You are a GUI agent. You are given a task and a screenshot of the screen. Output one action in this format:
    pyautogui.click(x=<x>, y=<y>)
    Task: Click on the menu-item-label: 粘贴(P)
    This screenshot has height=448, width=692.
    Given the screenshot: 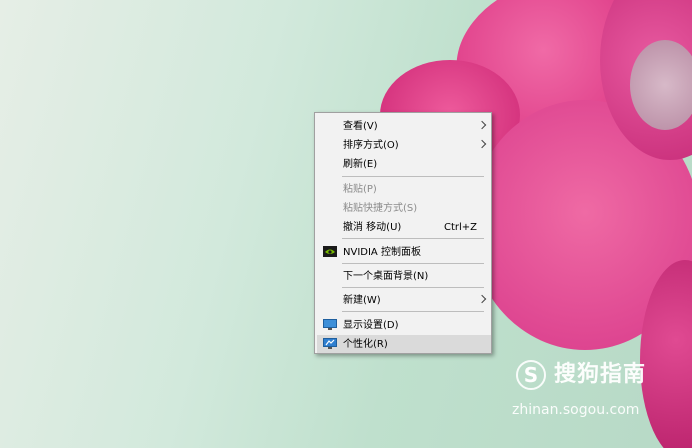 What is the action you would take?
    pyautogui.click(x=360, y=189)
    